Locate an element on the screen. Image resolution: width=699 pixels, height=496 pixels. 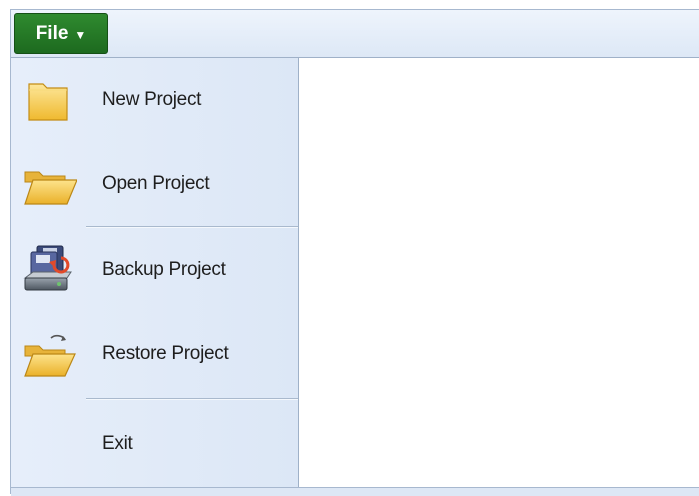
file-menu-label: File is located at coordinates (52, 33).